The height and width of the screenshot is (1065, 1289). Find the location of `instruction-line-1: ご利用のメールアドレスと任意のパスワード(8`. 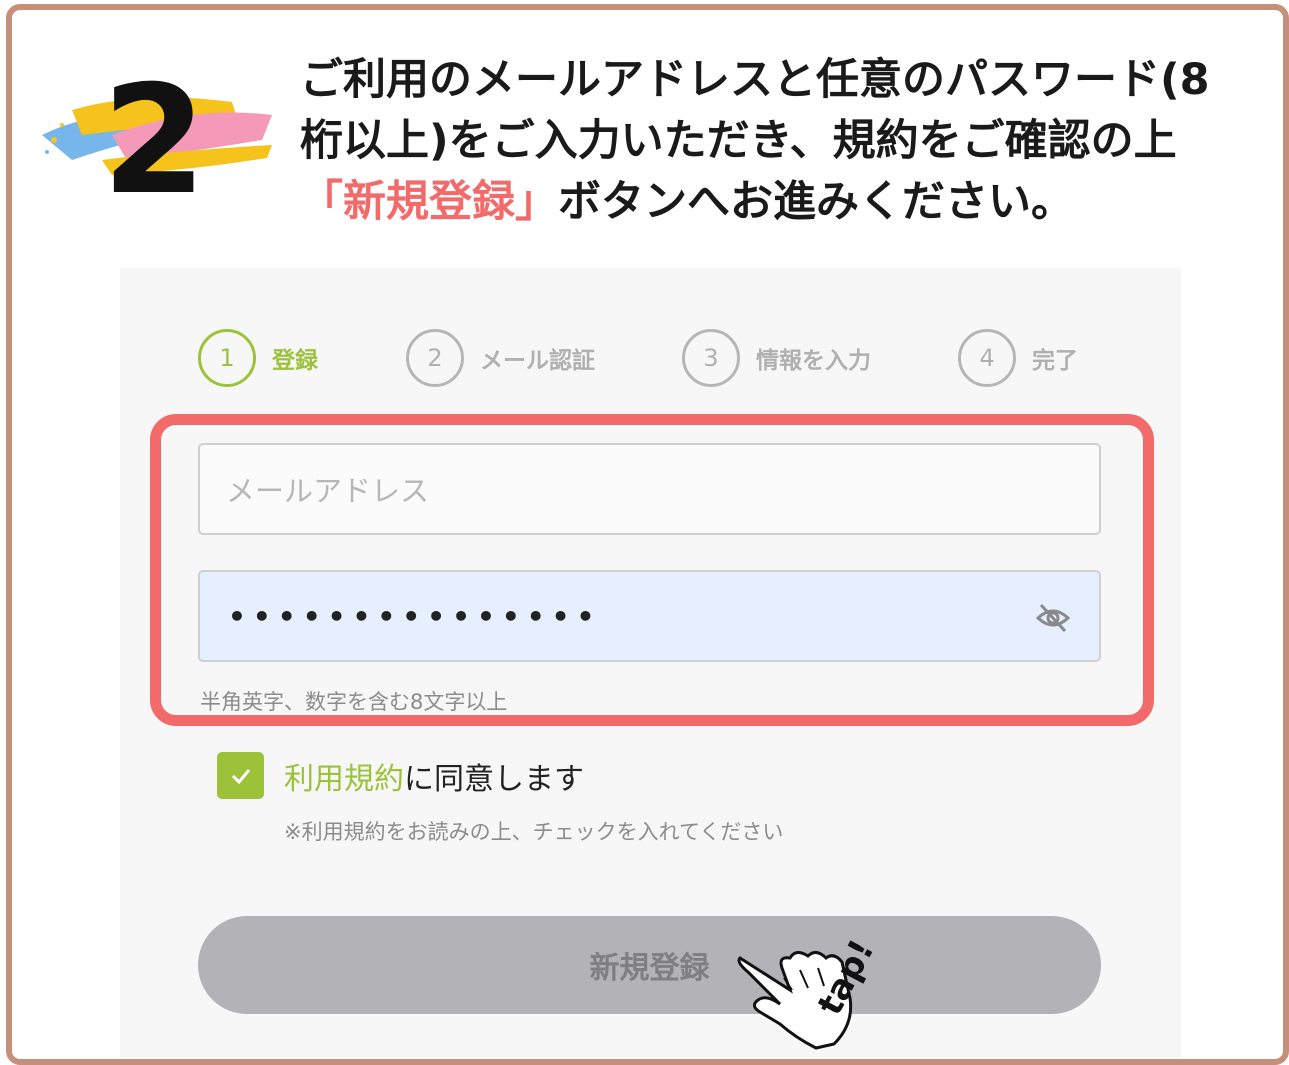

instruction-line-1: ご利用のメールアドレスと任意のパスワード(8 is located at coordinates (755, 80).